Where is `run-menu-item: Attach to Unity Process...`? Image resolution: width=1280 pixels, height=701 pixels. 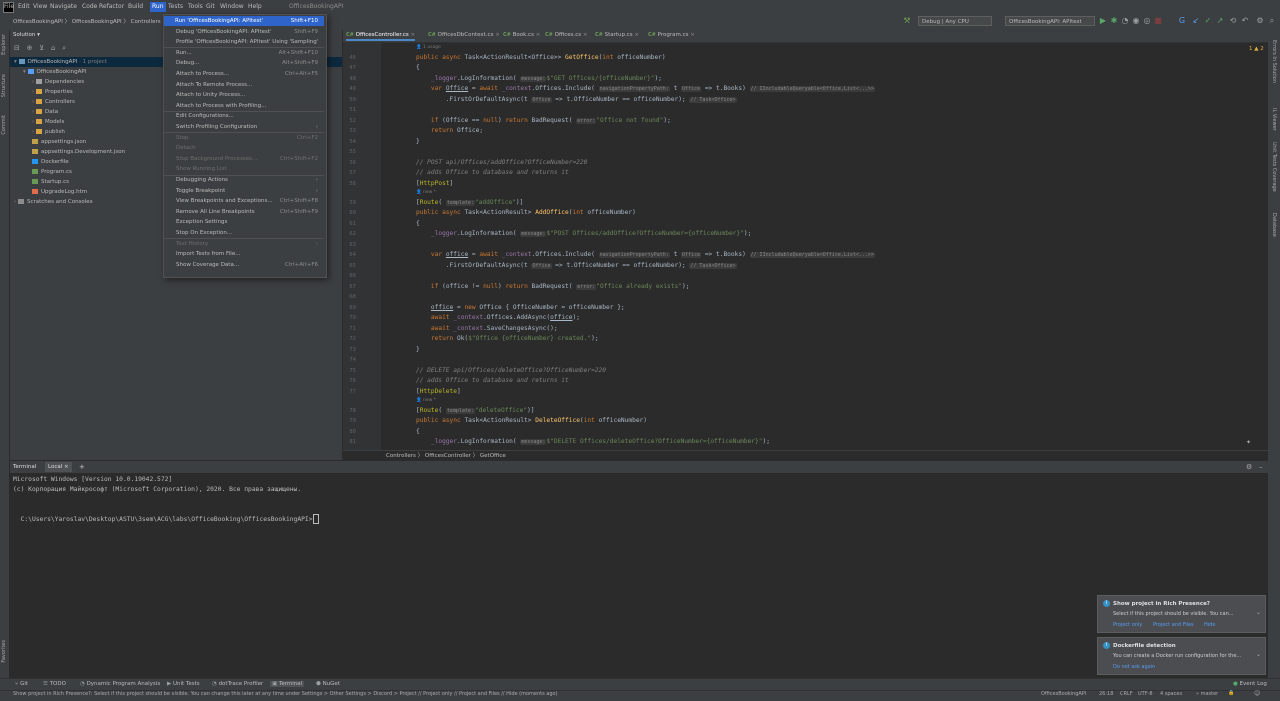
run-menu-item: Attach to Unity Process... is located at coordinates (250, 95).